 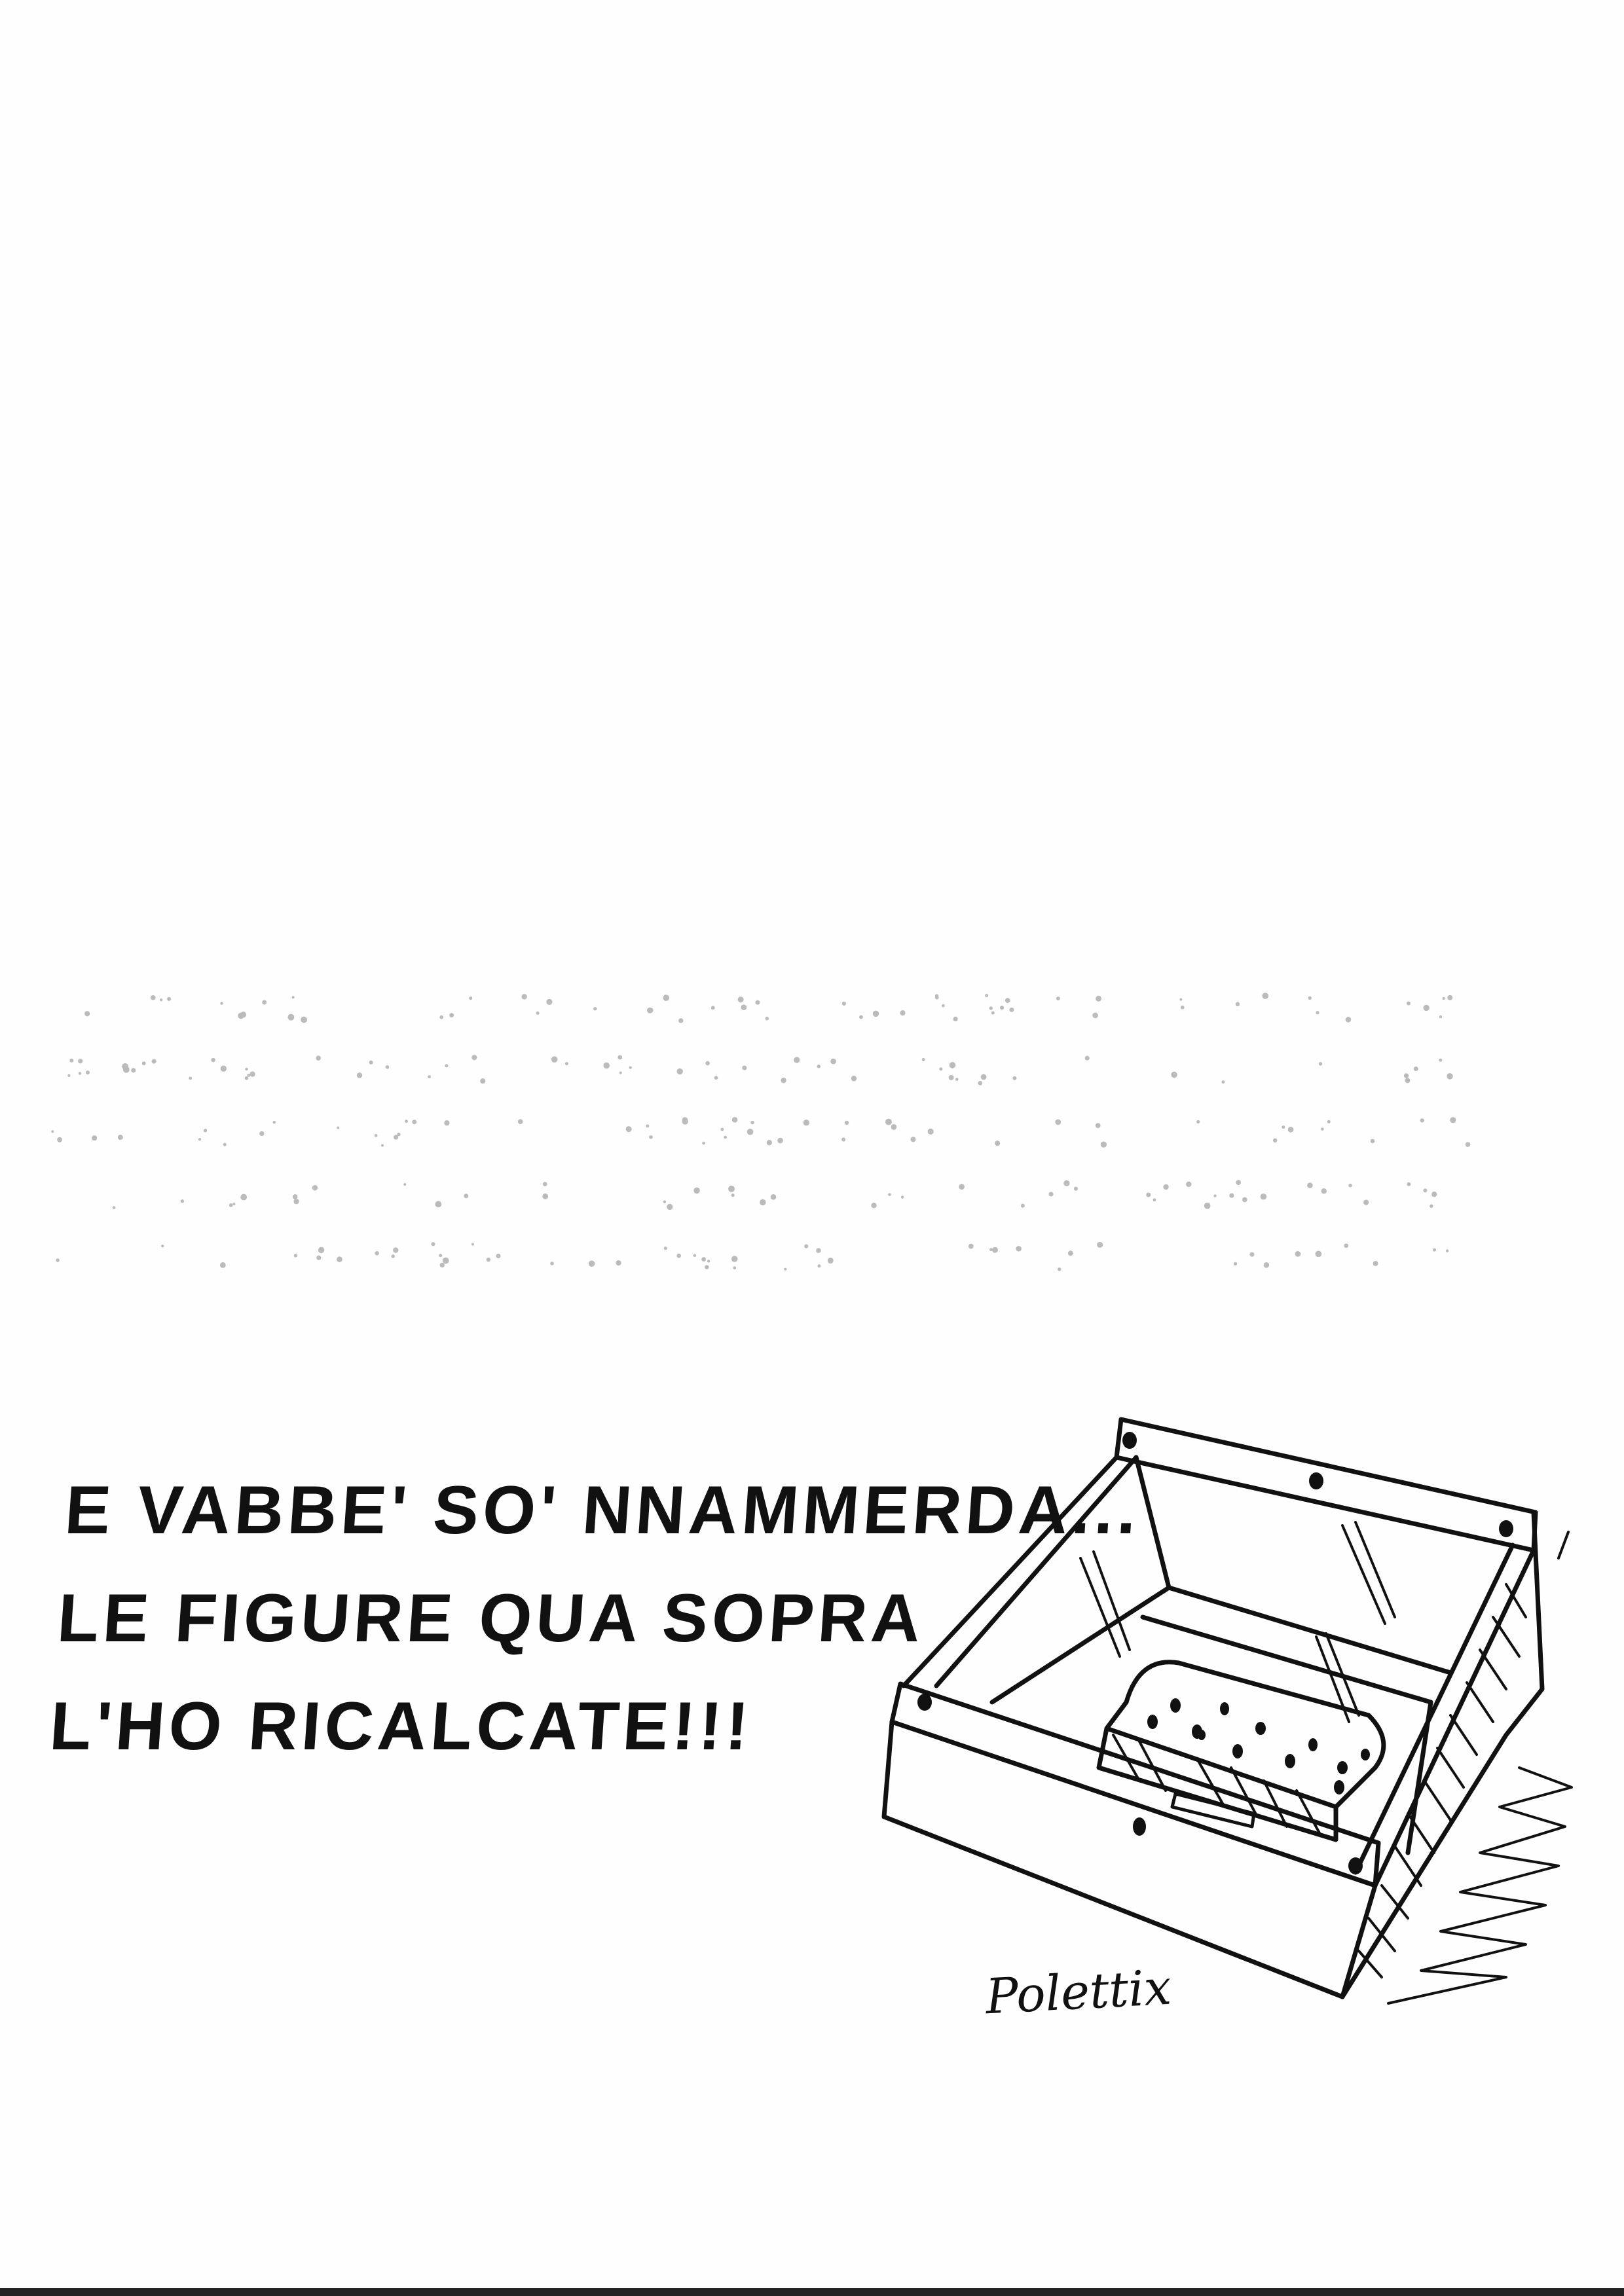 What do you see at coordinates (761, 1132) in the screenshot?
I see `faint-dots` at bounding box center [761, 1132].